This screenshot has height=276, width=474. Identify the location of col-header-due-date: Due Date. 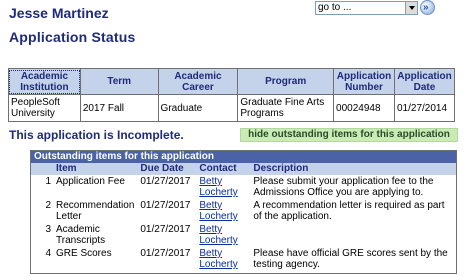
(167, 169).